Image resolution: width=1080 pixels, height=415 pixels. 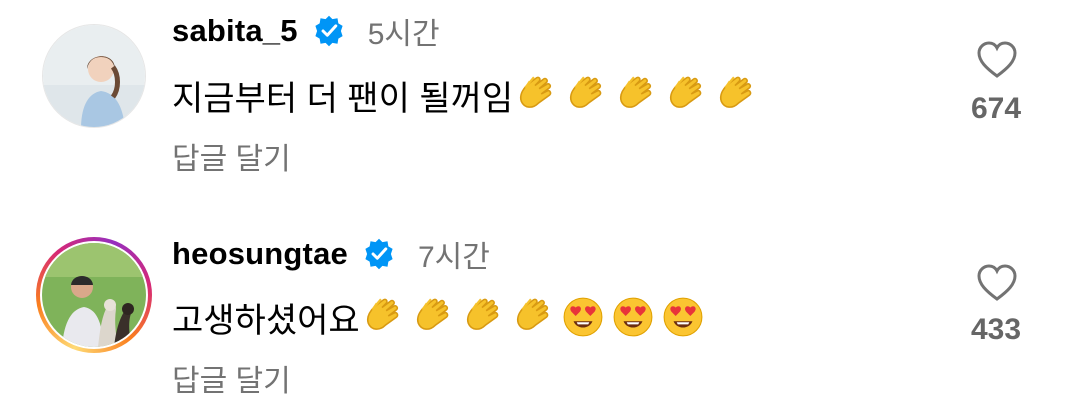 What do you see at coordinates (343, 98) in the screenshot?
I see `comment-text: 지금부터 더 팬이 될꺼임` at bounding box center [343, 98].